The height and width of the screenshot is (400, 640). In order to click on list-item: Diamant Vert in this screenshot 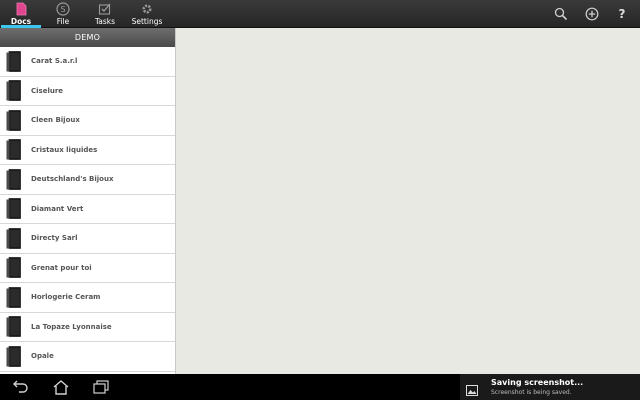, I will do `click(87, 209)`.